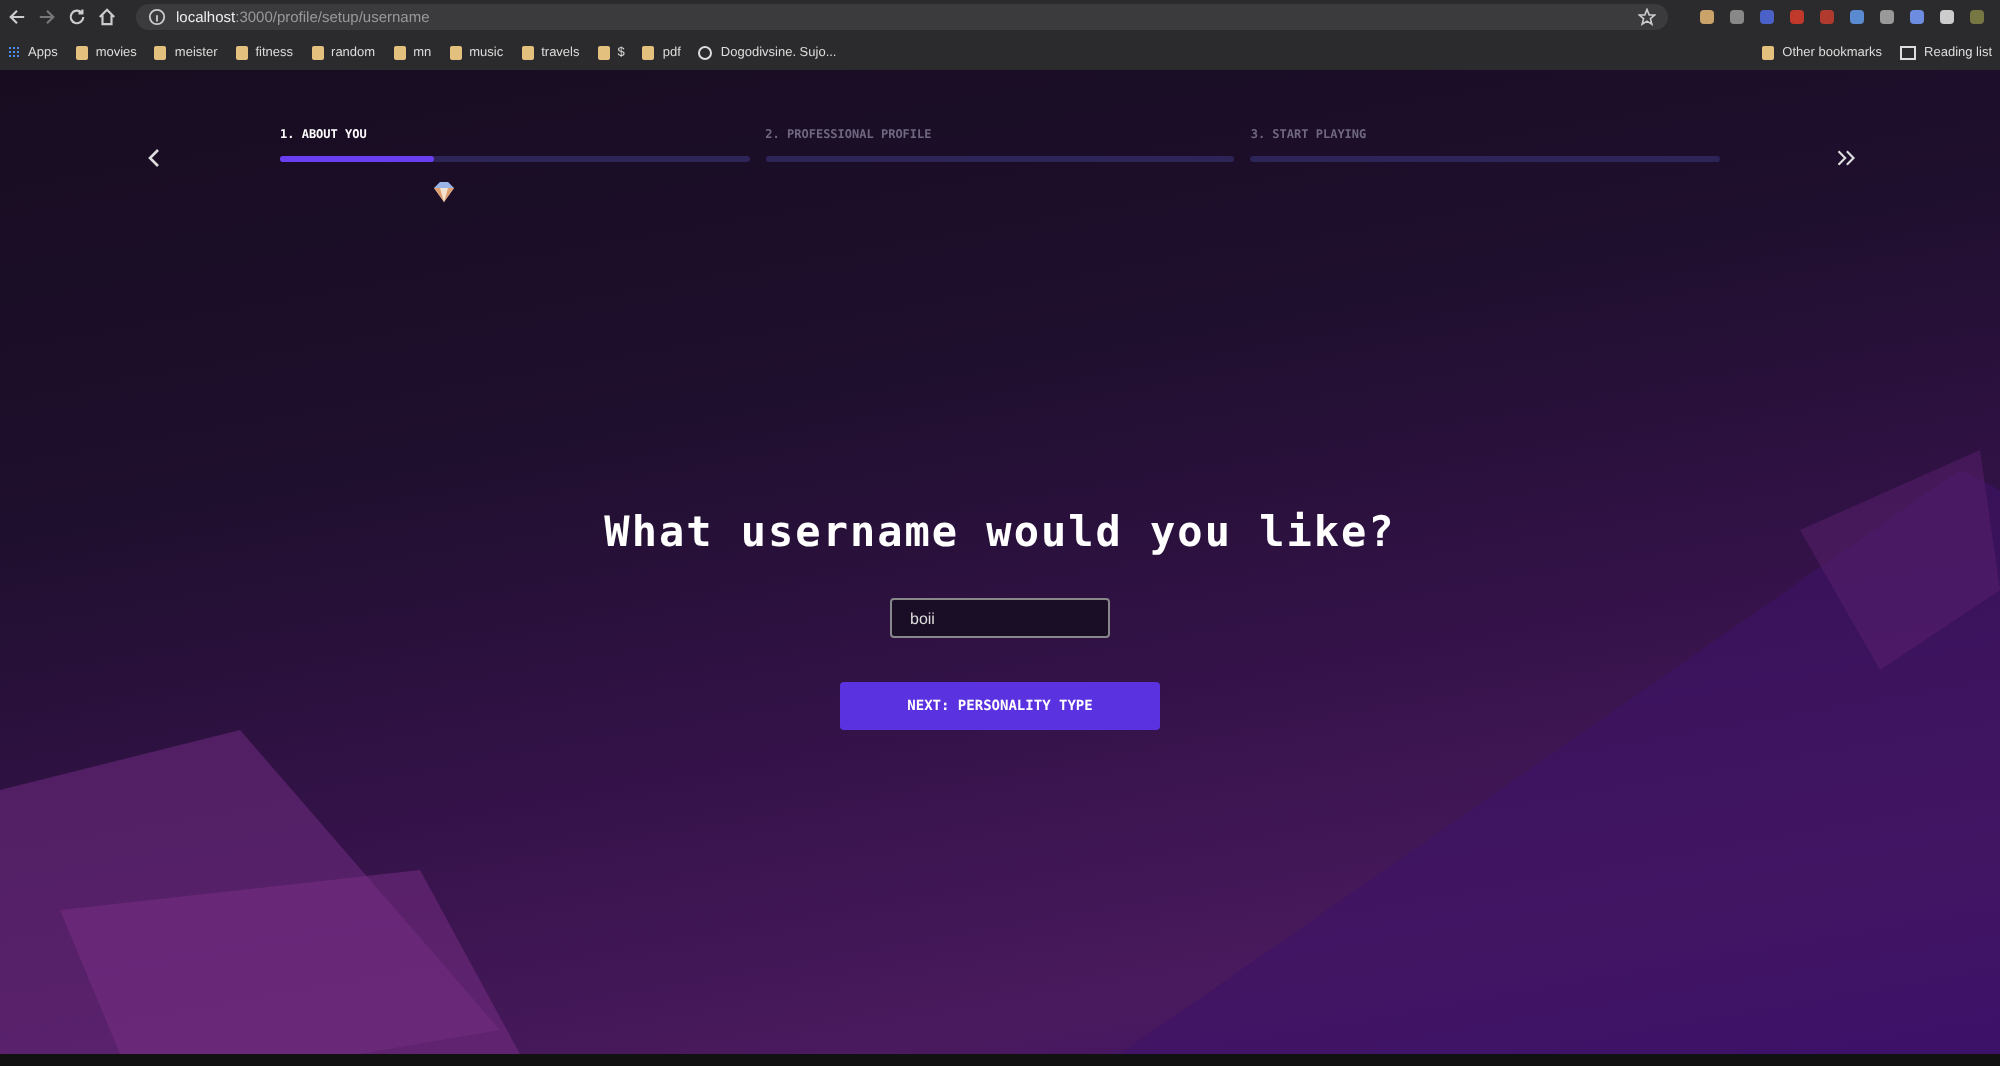 The width and height of the screenshot is (2000, 1066). Describe the element at coordinates (1846, 158) in the screenshot. I see `double-chevron-icon` at that location.